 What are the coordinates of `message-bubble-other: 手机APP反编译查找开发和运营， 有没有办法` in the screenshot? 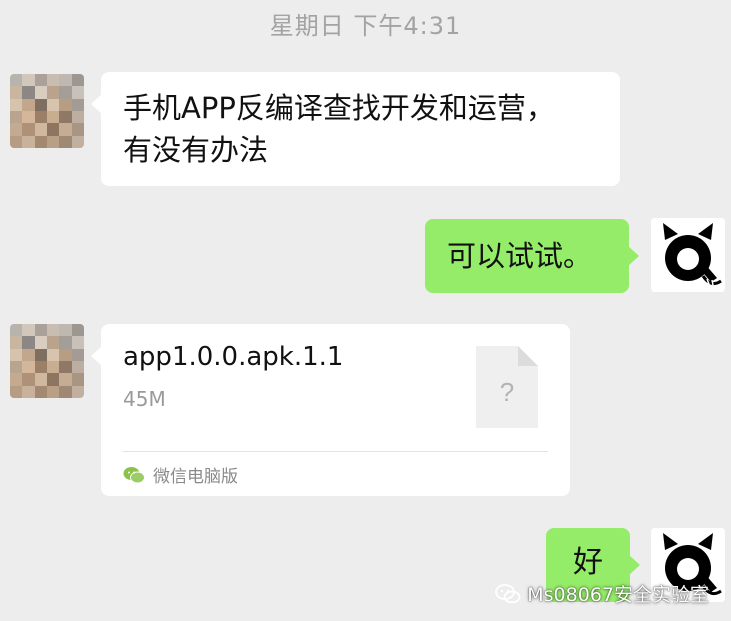 It's located at (355, 129).